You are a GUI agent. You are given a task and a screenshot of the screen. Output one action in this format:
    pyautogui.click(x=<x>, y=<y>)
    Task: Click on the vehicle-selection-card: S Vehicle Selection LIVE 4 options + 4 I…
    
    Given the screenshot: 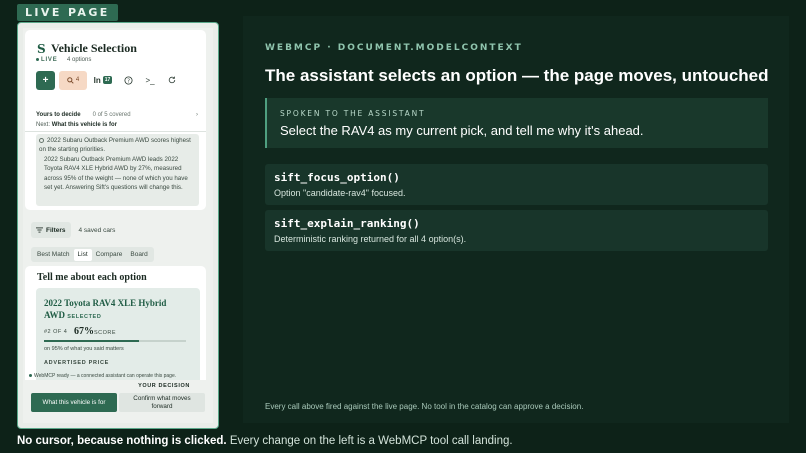 What is the action you would take?
    pyautogui.click(x=115, y=120)
    